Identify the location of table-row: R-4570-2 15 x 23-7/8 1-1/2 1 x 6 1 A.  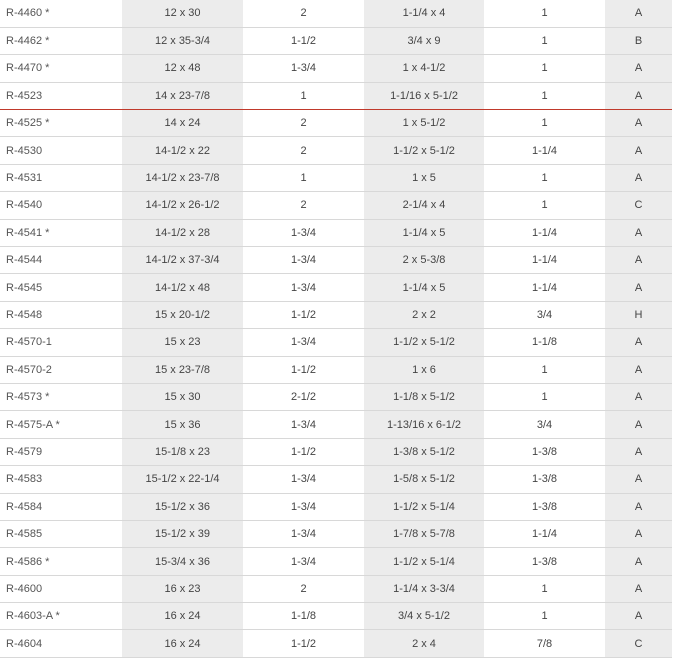
(336, 370).